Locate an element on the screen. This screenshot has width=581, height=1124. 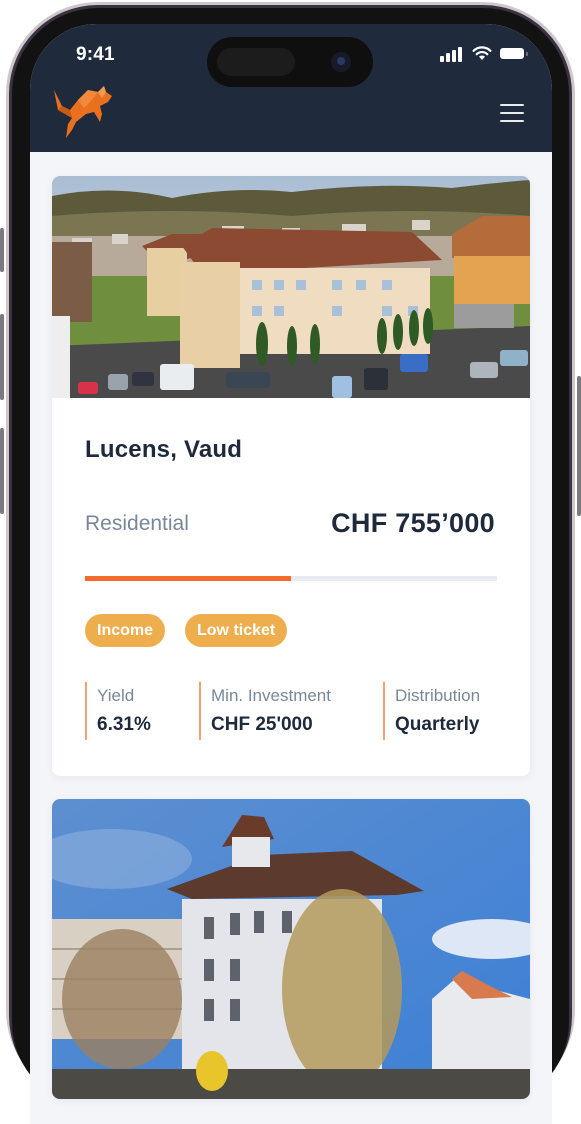
volume-up-button is located at coordinates (2, 357).